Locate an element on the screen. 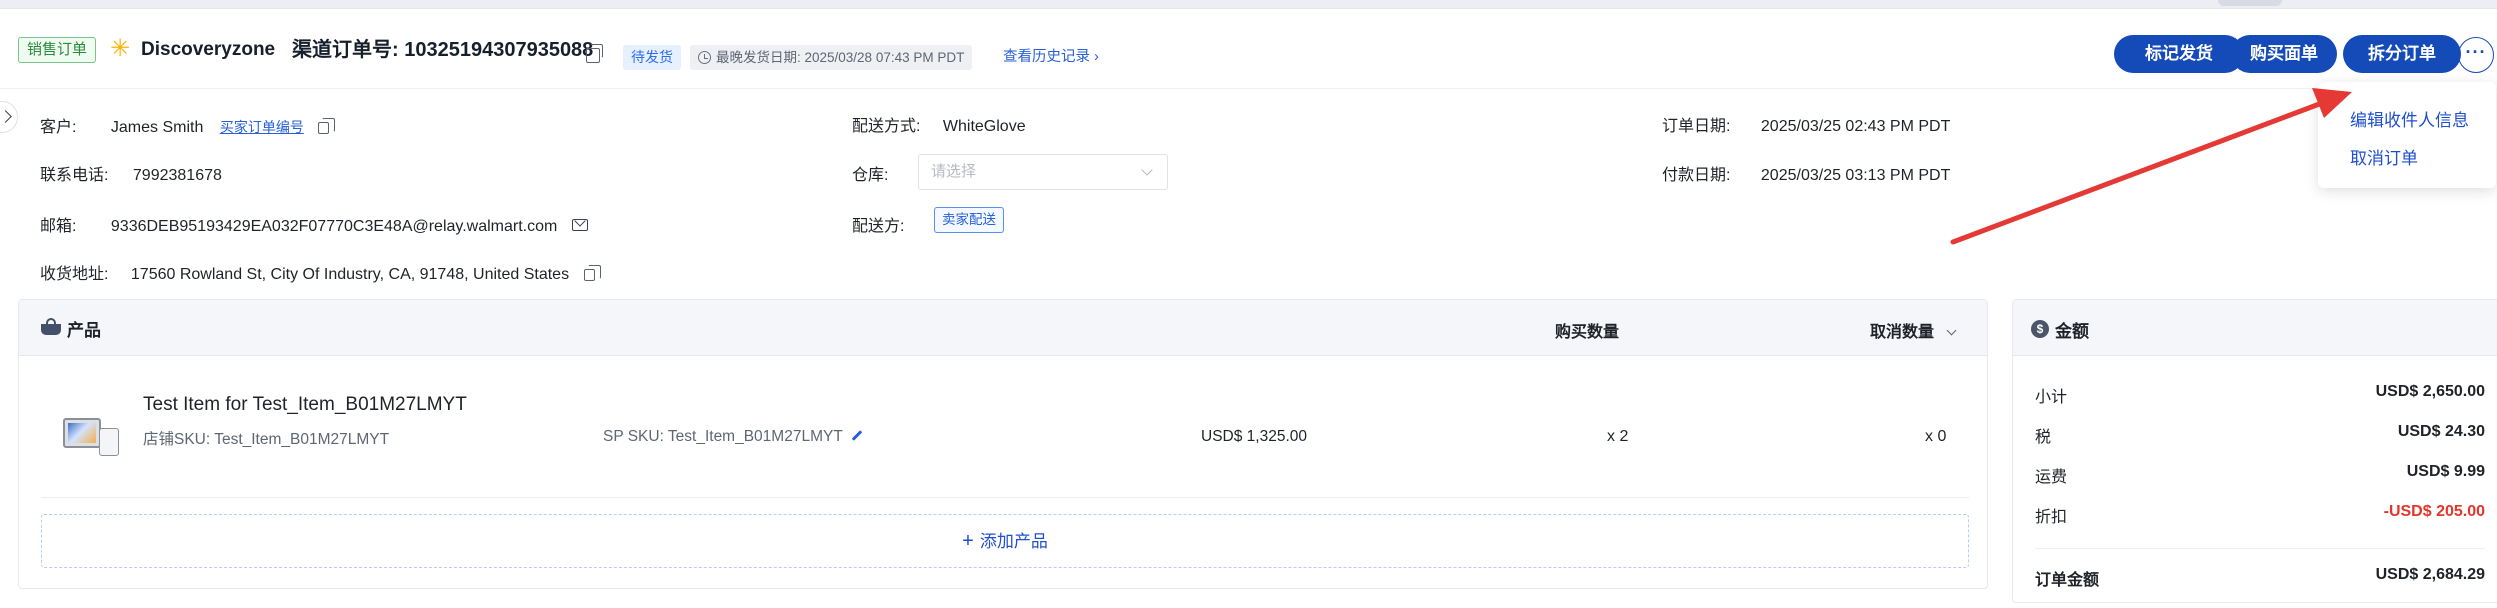  store-sku: 店铺SKU: Test_Item_B01M27LMYT is located at coordinates (266, 439).